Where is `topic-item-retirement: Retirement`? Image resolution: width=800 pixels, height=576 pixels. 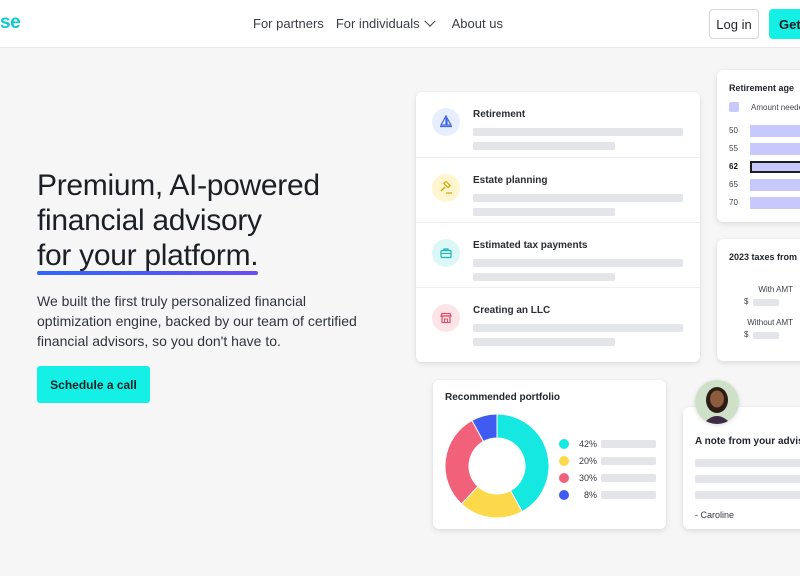 topic-item-retirement: Retirement is located at coordinates (558, 124).